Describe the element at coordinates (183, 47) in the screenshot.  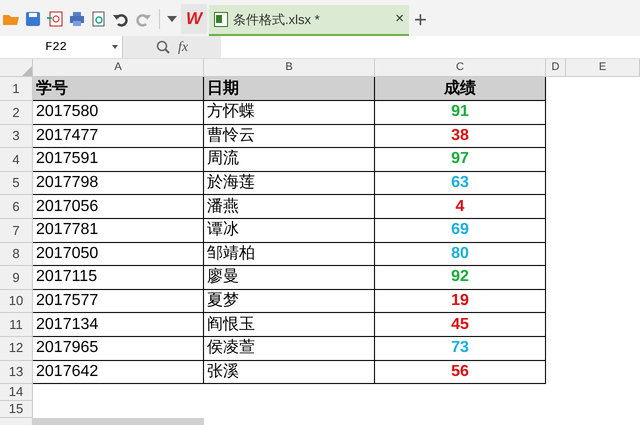
I see `function-button: fx` at that location.